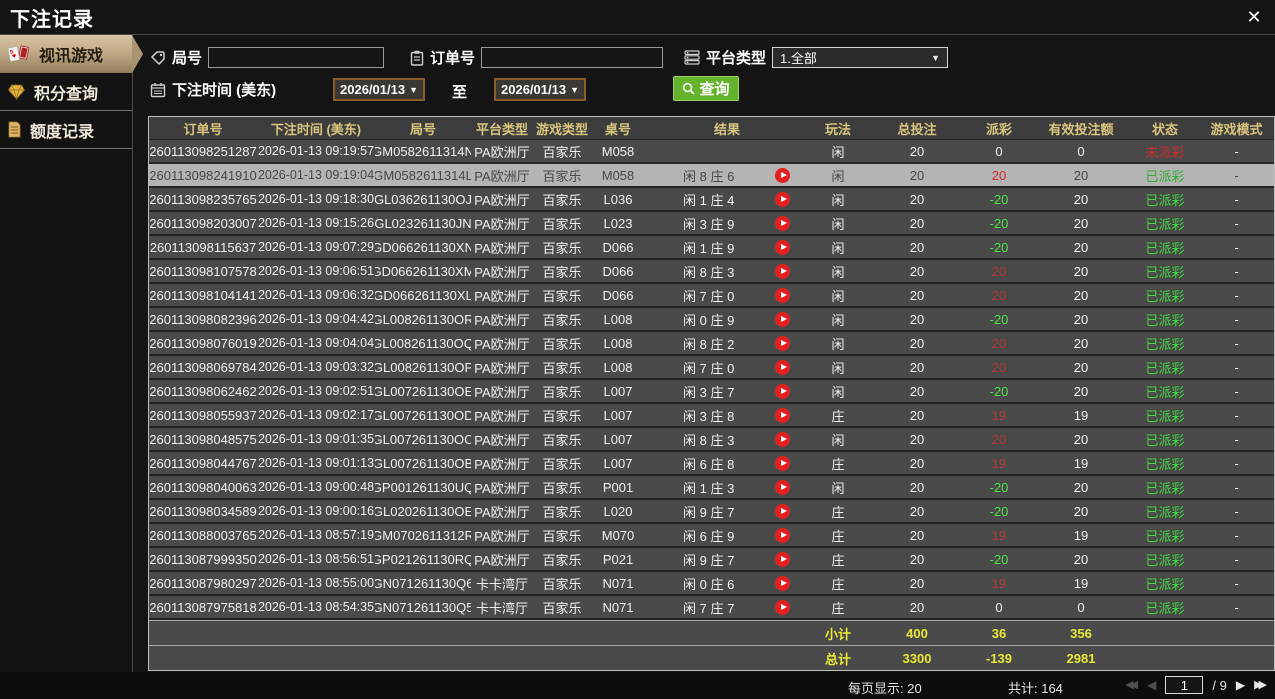 This screenshot has height=699, width=1275. I want to click on cell-valid: 19, so click(1081, 583).